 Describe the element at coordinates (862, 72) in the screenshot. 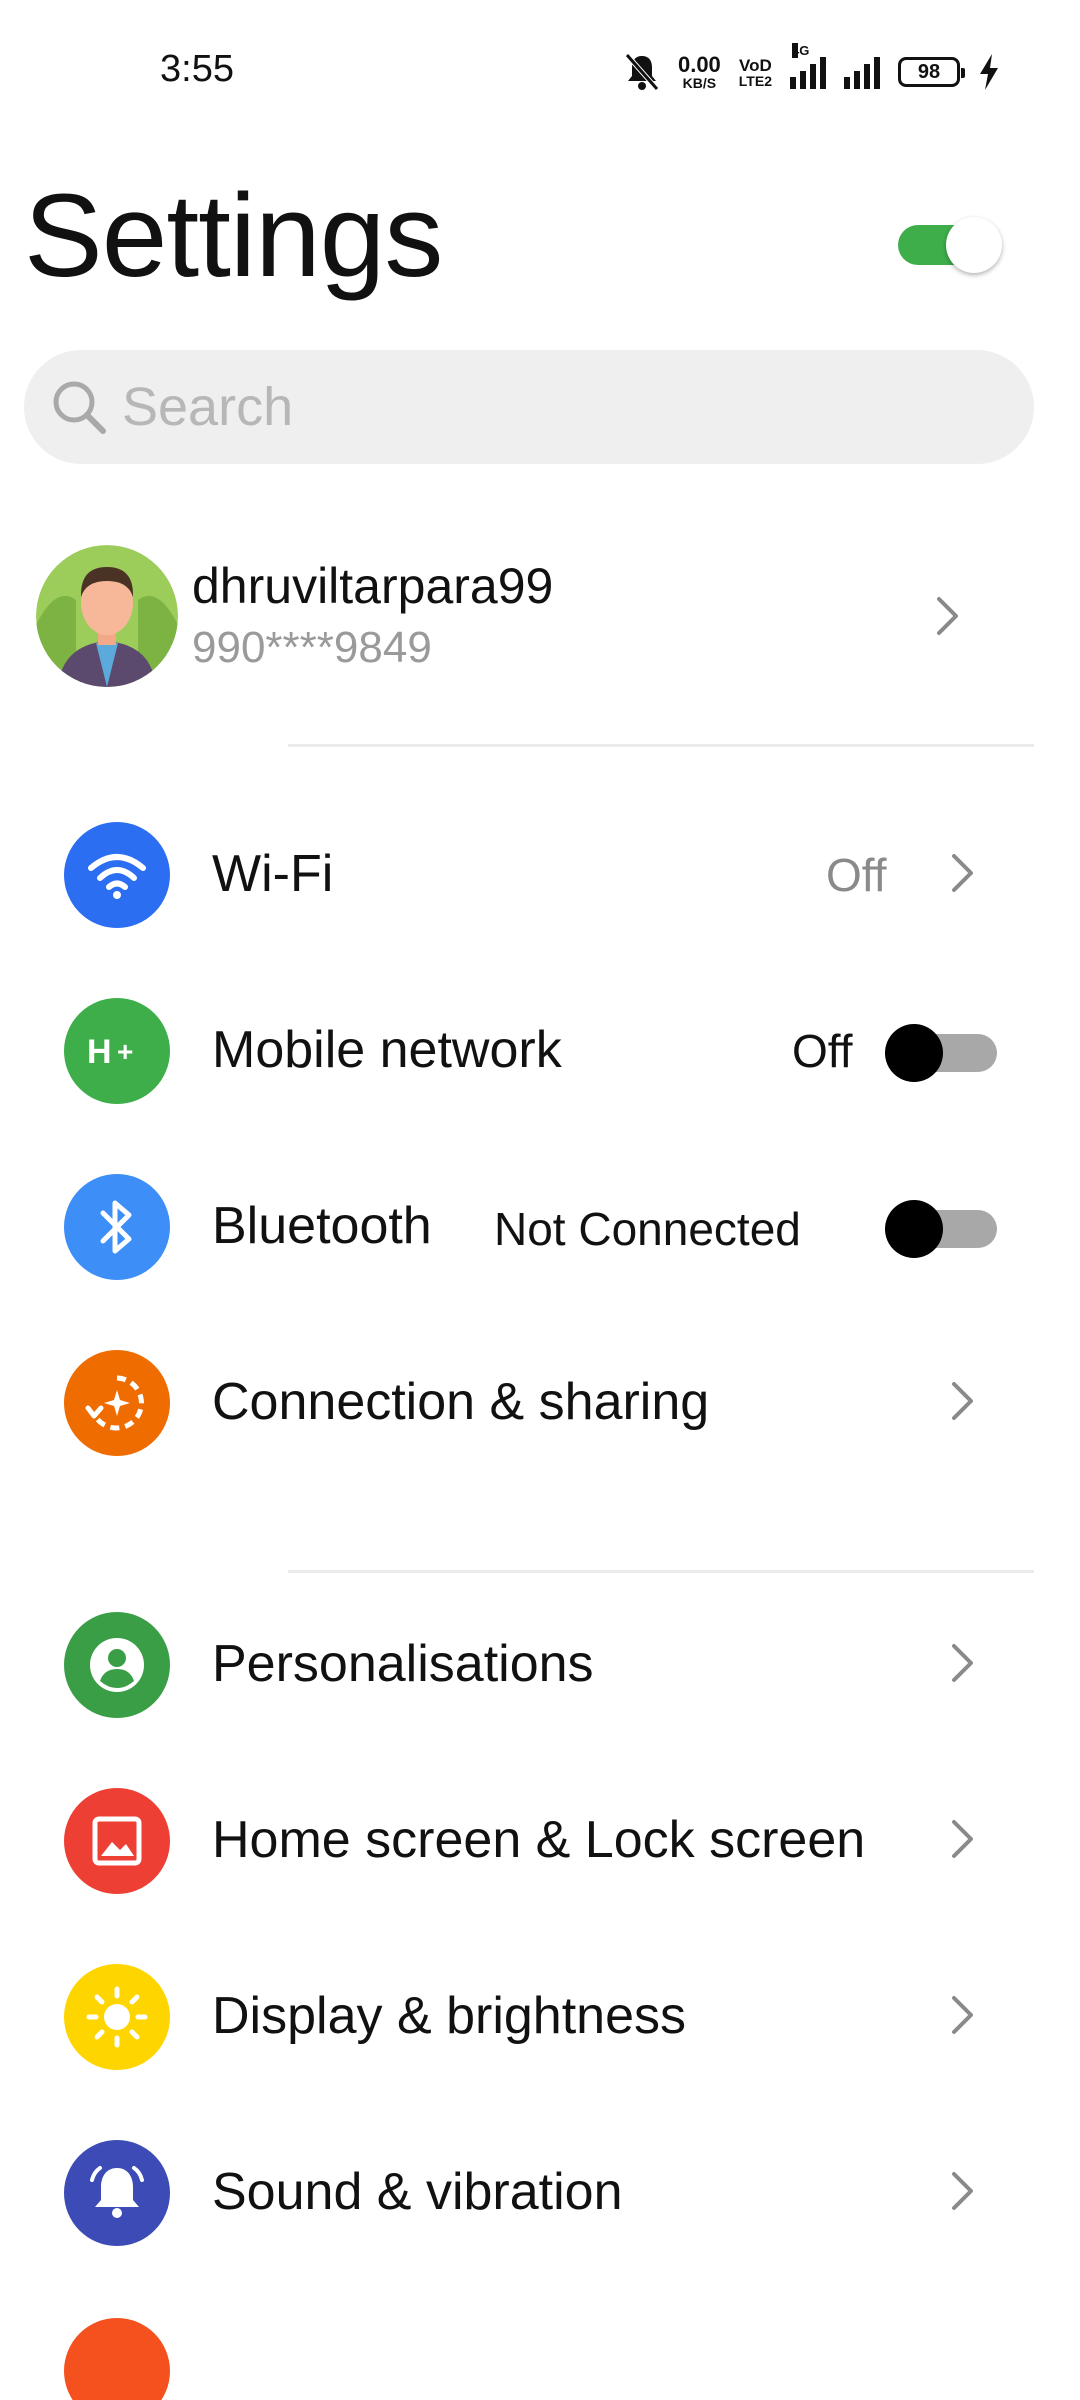

I see `signal-icon` at that location.